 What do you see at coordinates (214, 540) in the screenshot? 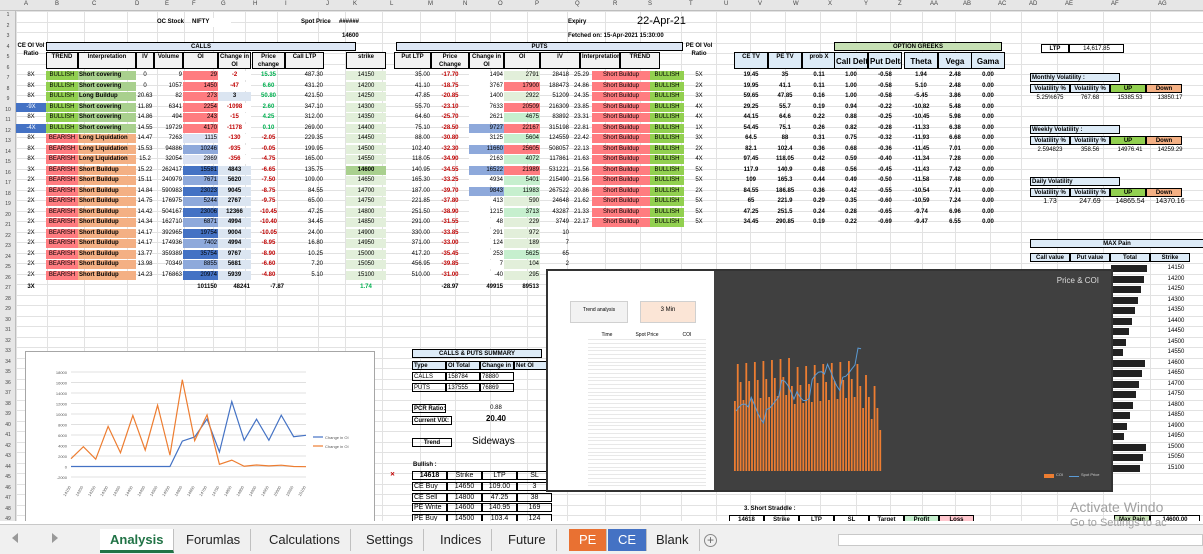
I see `tab-forumlas: Forumlas` at bounding box center [214, 540].